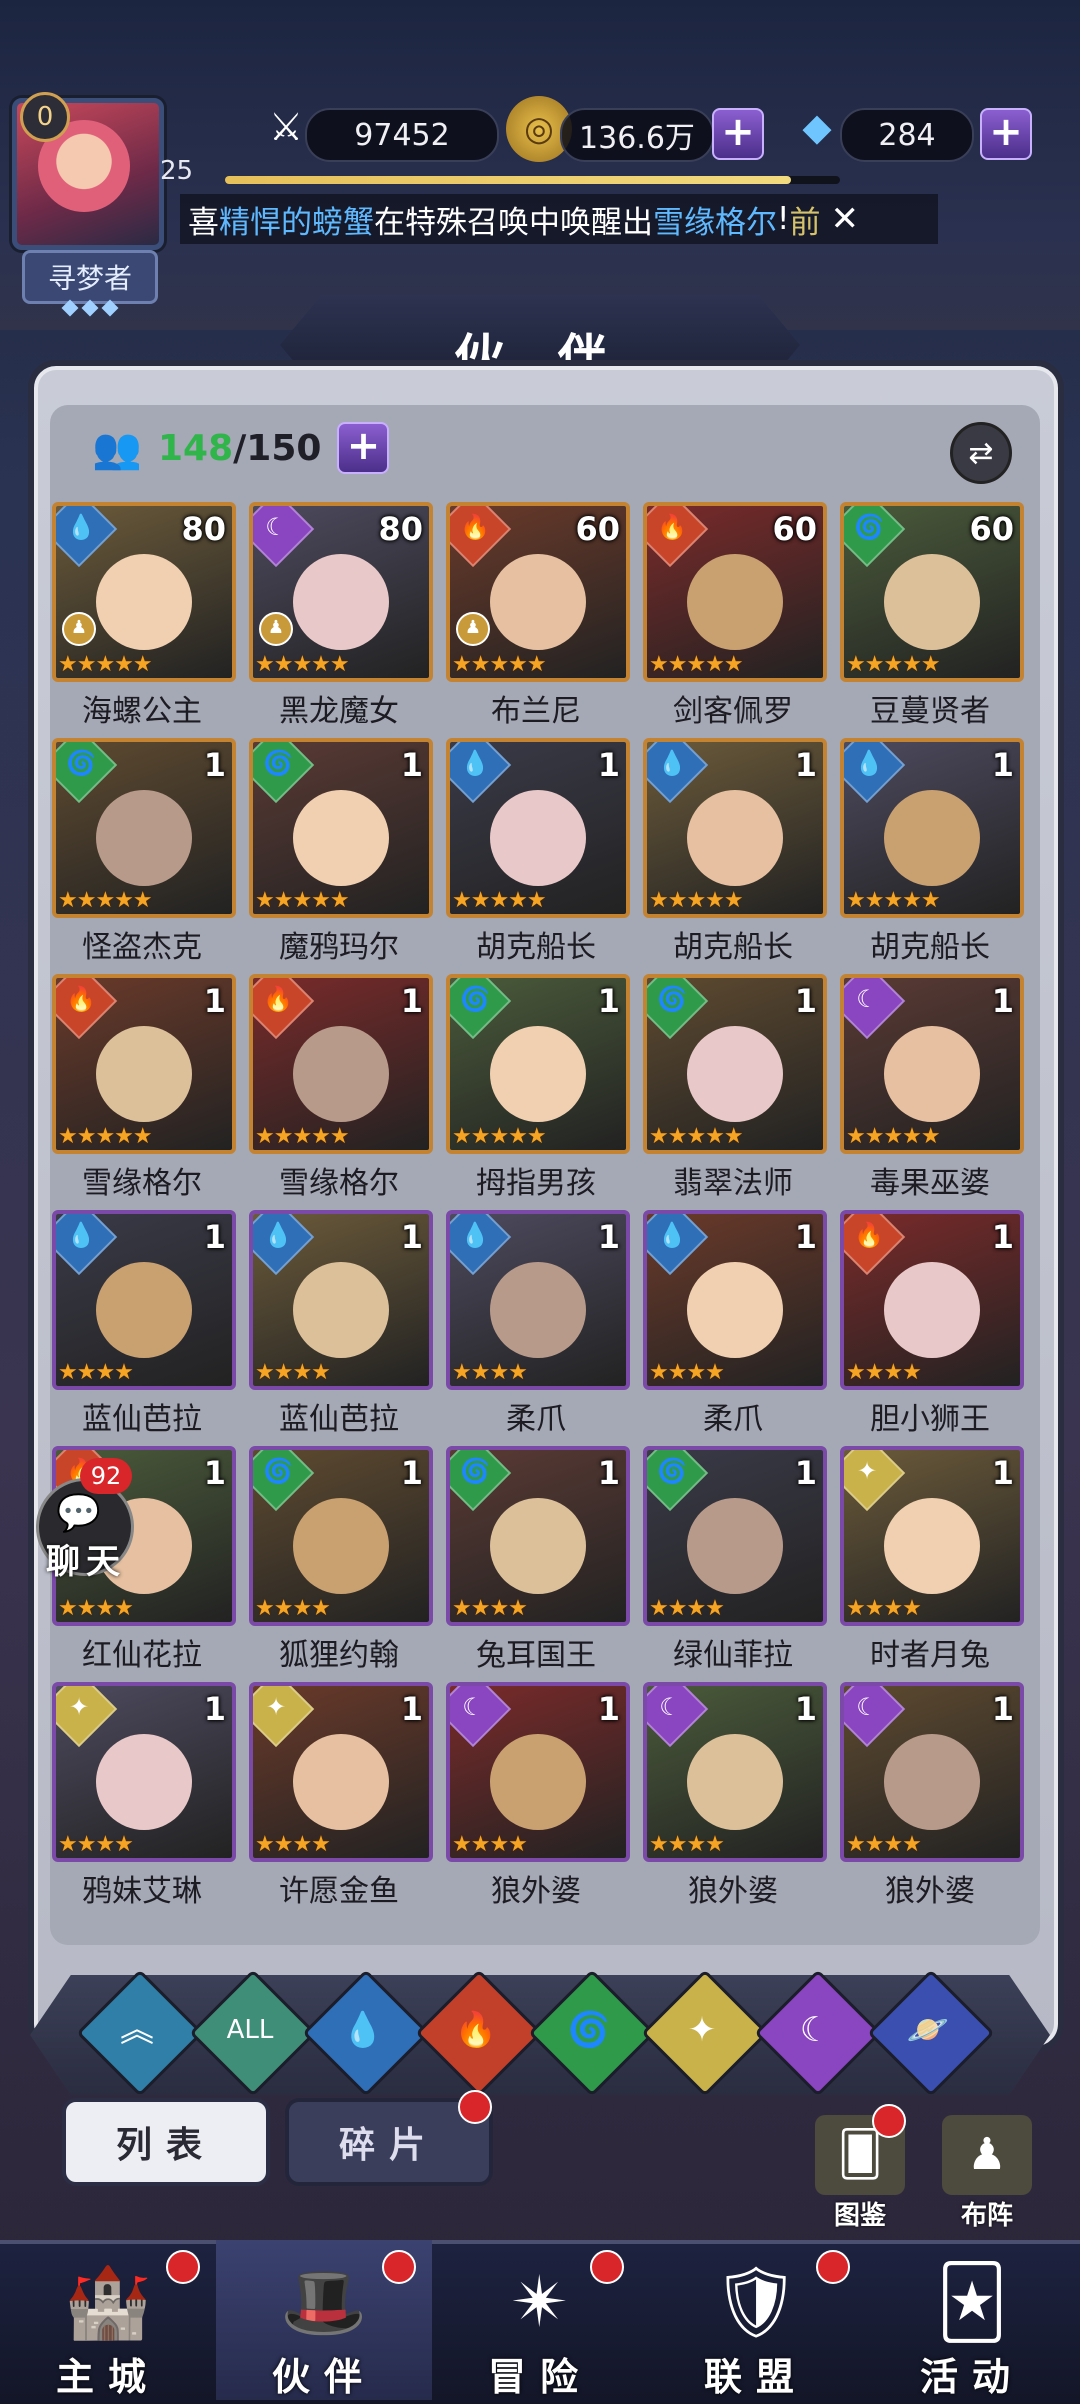 Image resolution: width=1080 pixels, height=2404 pixels. I want to click on partner-level: 80, so click(400, 529).